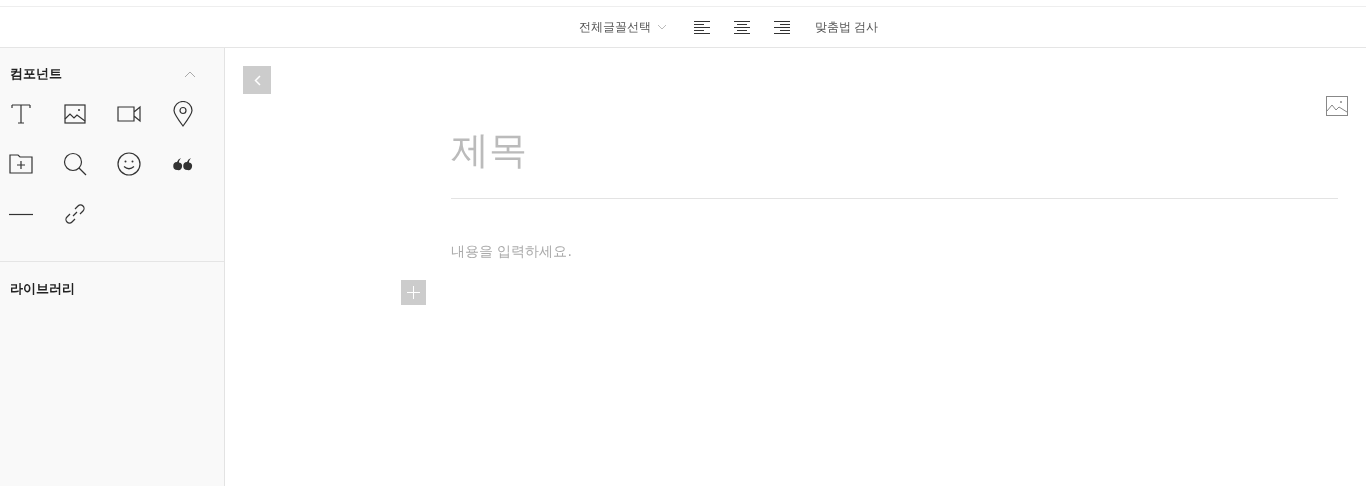 The height and width of the screenshot is (486, 1366). I want to click on title-field: 제목, so click(894, 163).